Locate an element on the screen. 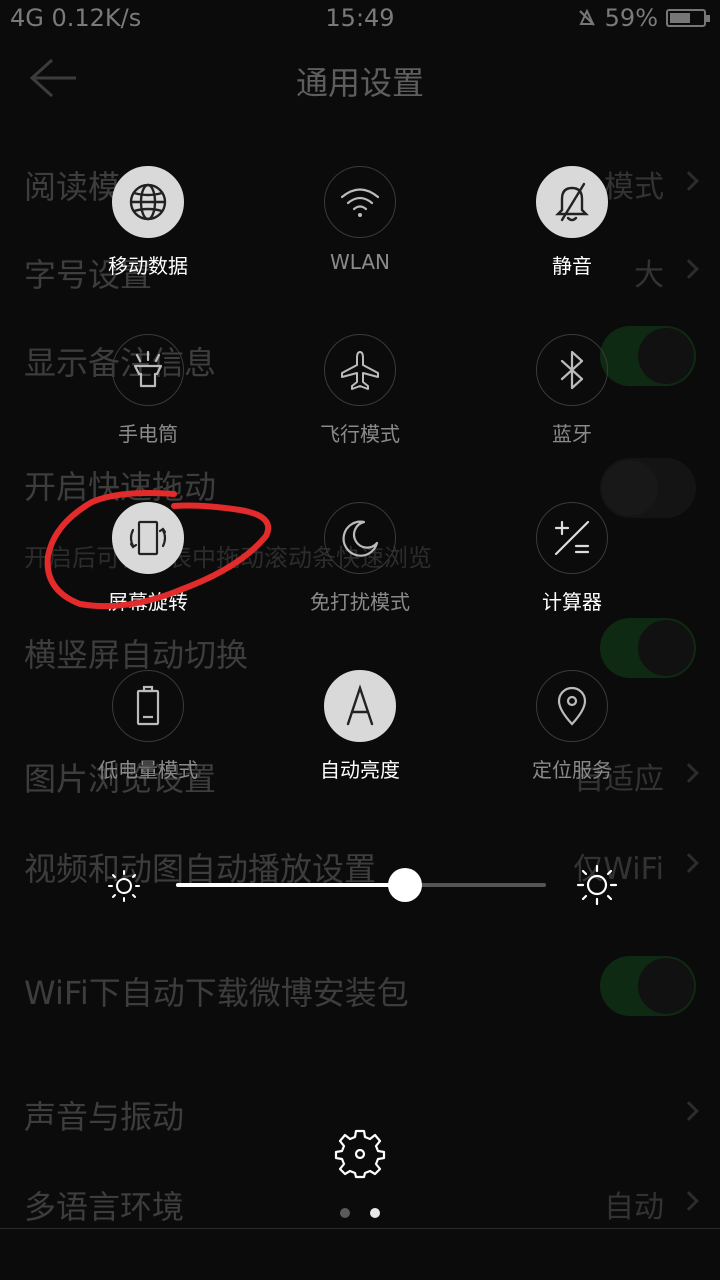  tile-label: 免打扰模式 is located at coordinates (360, 602).